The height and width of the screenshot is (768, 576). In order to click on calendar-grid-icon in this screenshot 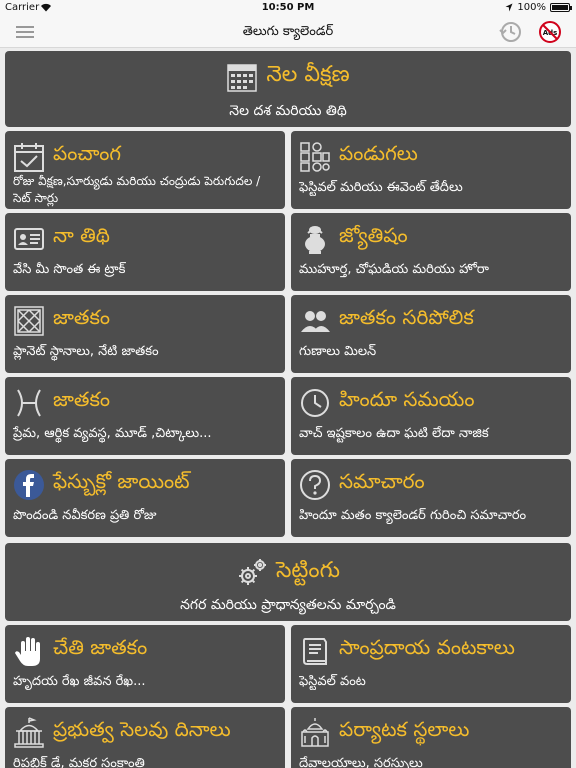, I will do `click(242, 77)`.